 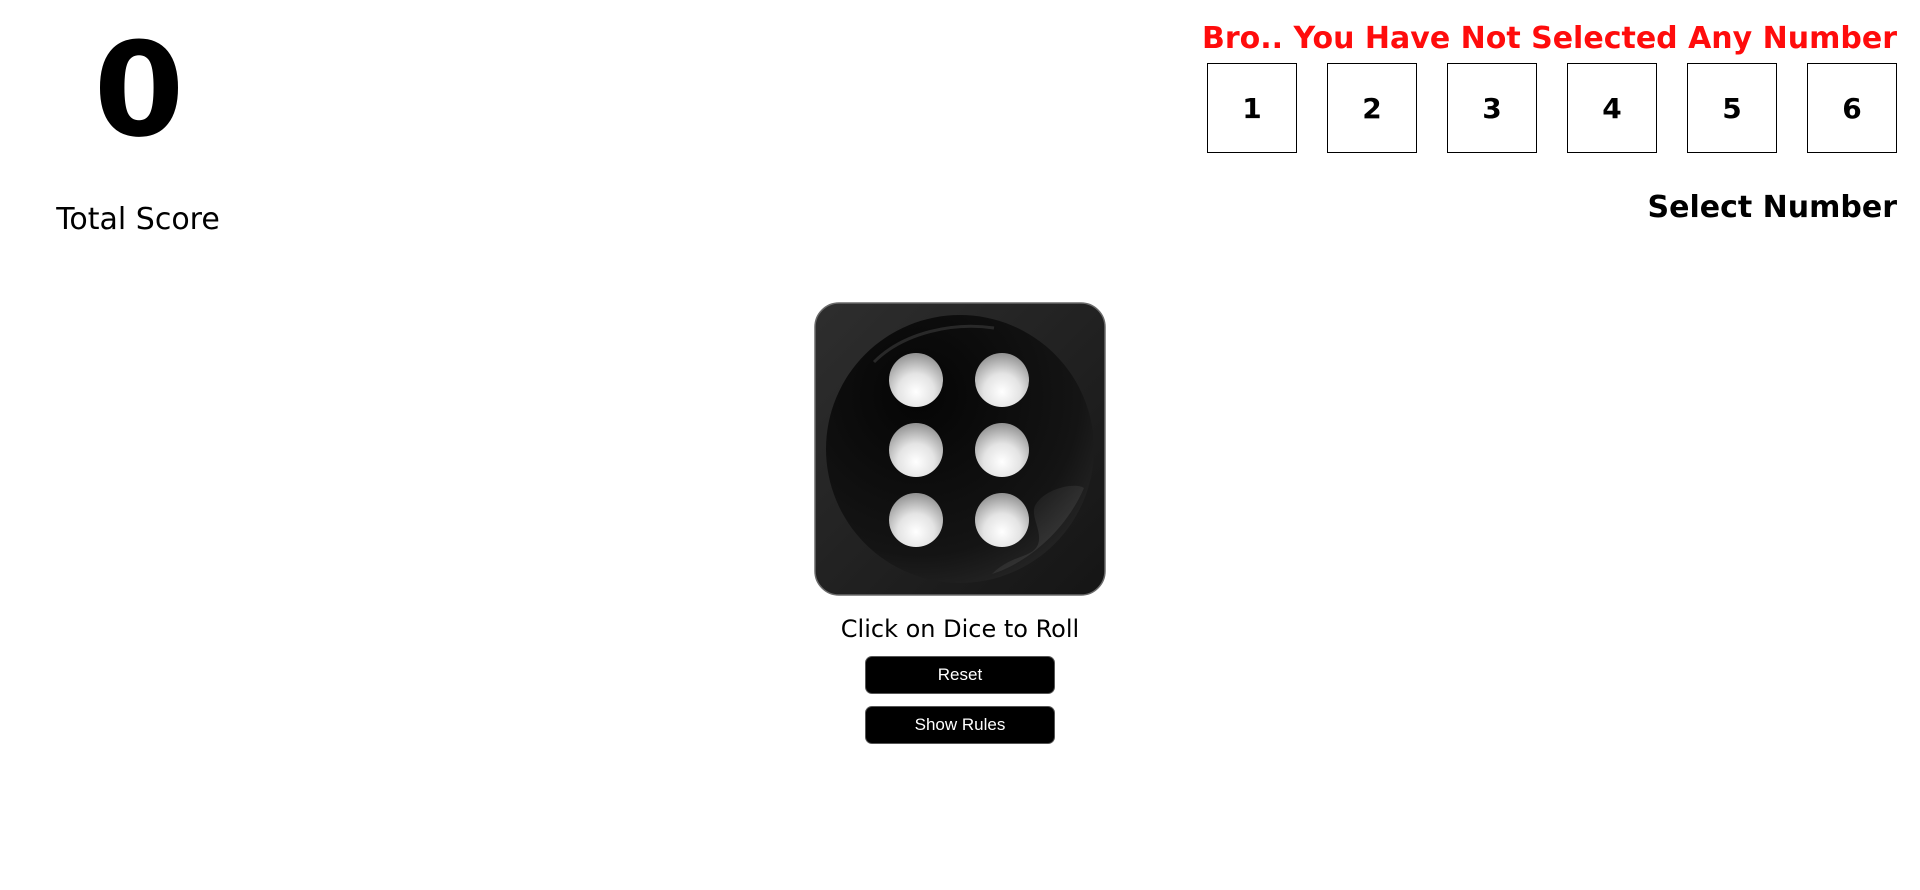 I want to click on number-box-4: 4, so click(x=1612, y=108).